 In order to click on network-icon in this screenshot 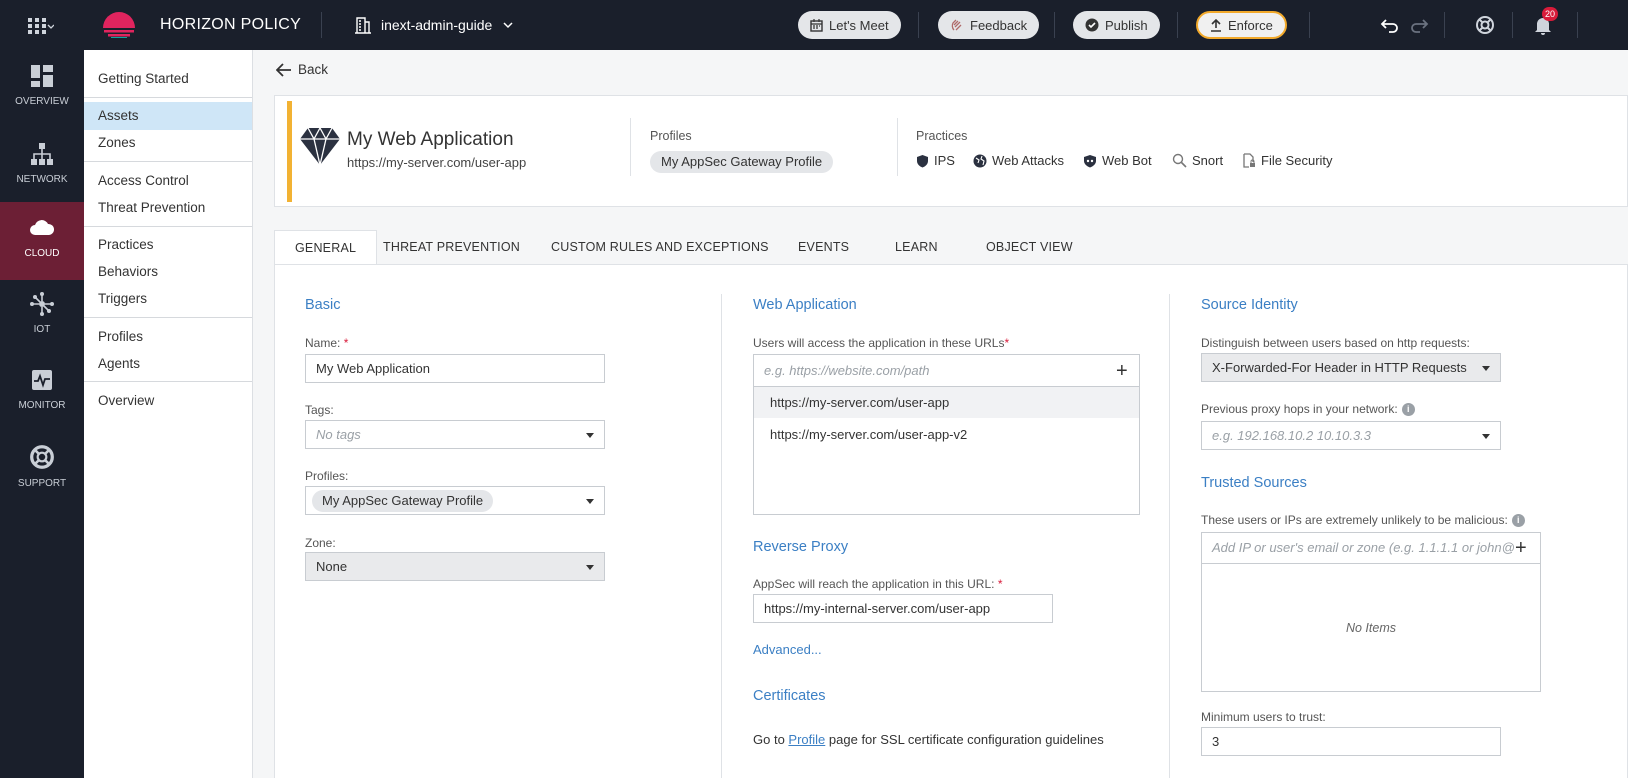, I will do `click(42, 154)`.